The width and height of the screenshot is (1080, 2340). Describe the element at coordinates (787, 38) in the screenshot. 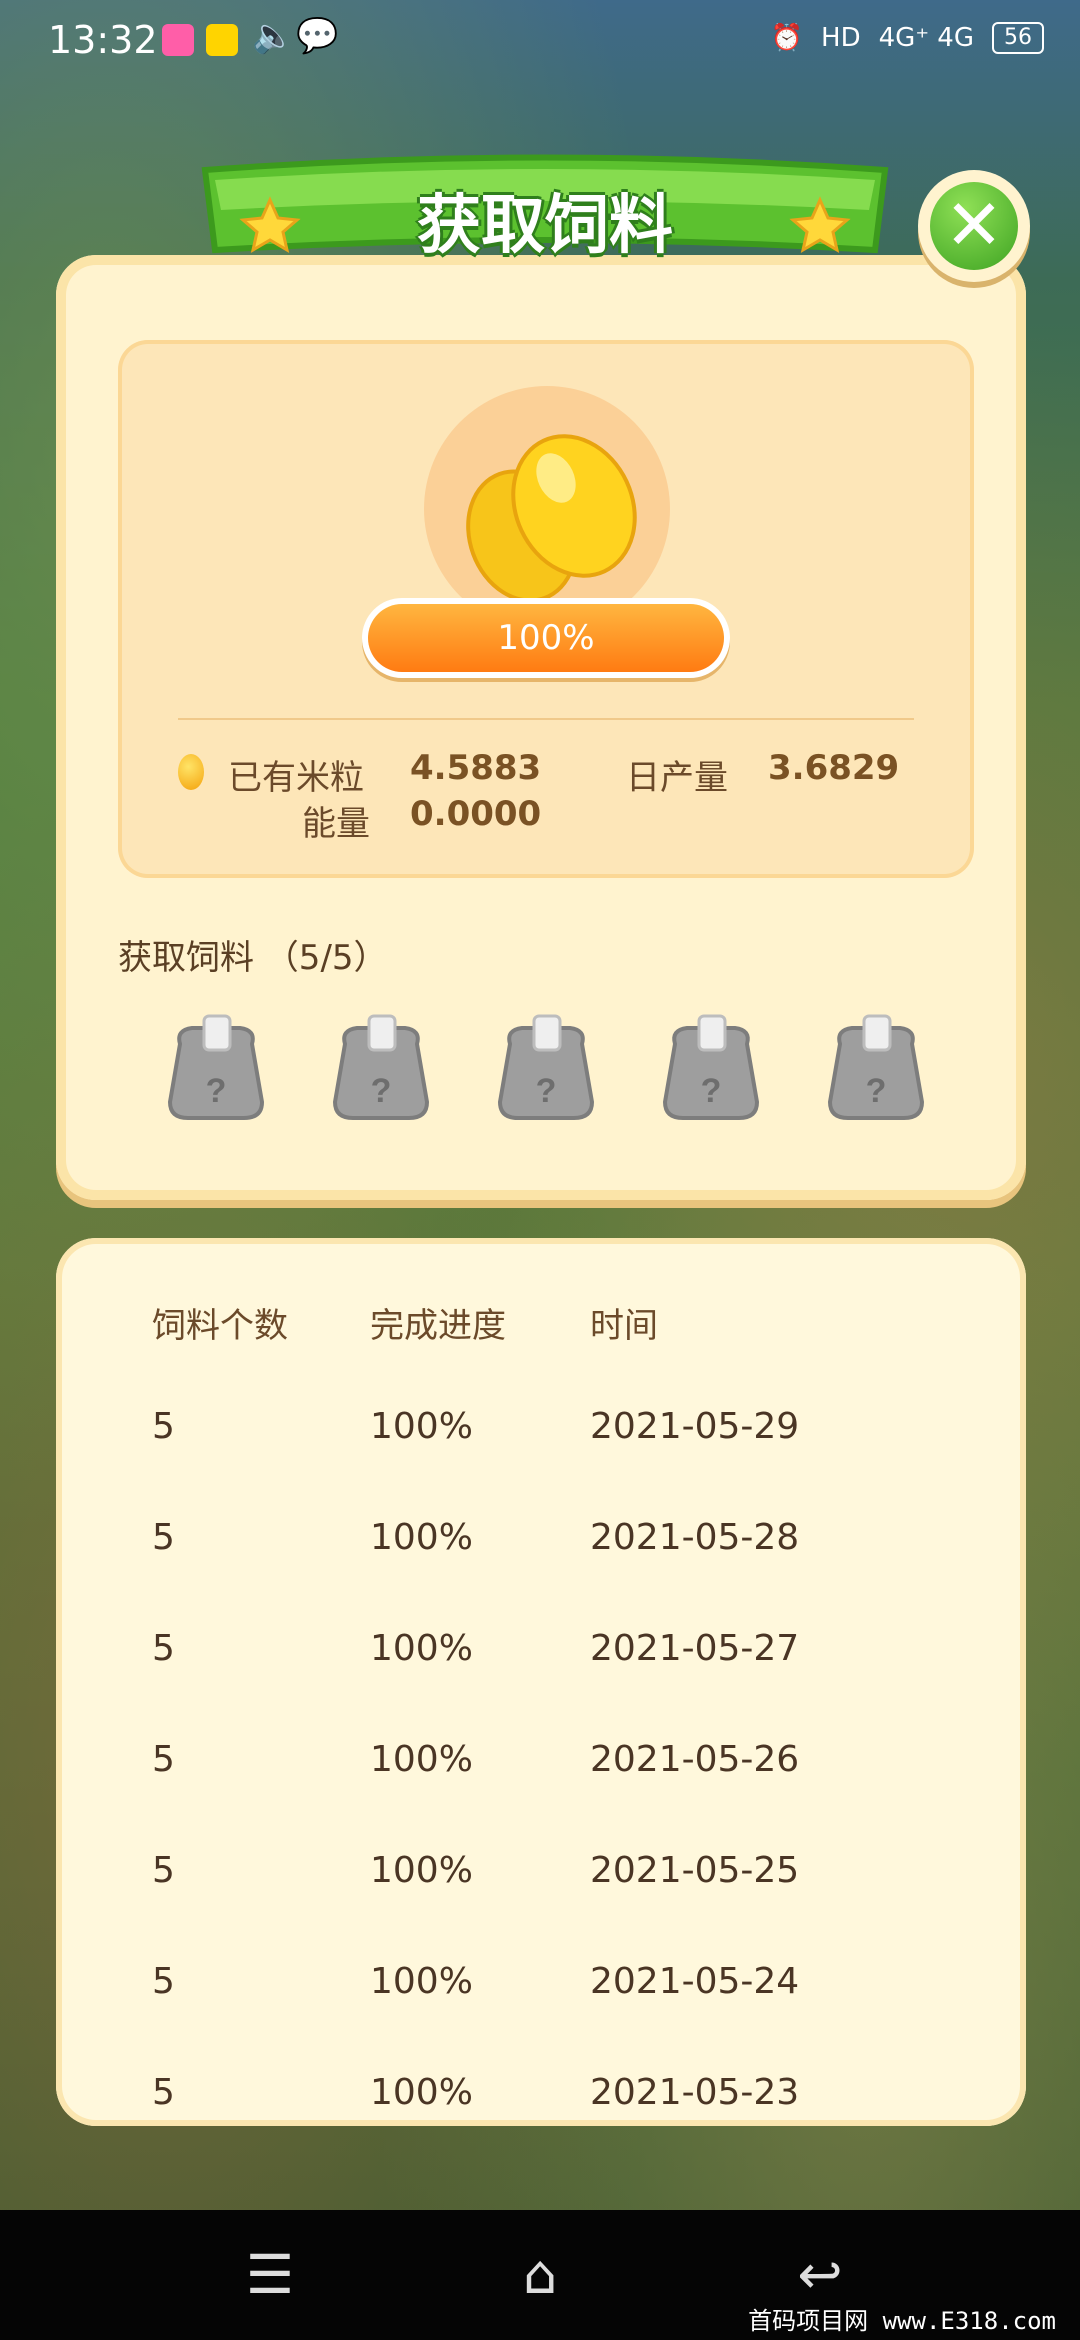

I see `alarm-icon: ⏰` at that location.